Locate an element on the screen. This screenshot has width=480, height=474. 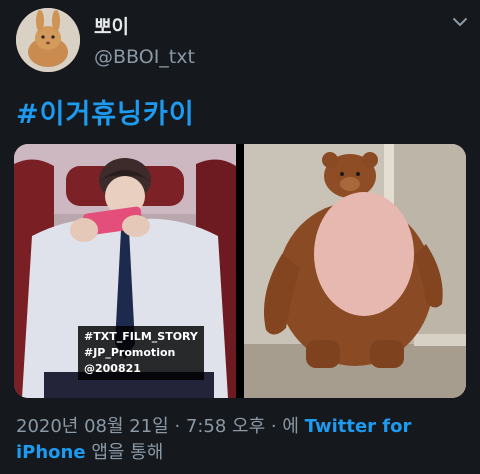
source-link-part2: iPhone is located at coordinates (51, 452).